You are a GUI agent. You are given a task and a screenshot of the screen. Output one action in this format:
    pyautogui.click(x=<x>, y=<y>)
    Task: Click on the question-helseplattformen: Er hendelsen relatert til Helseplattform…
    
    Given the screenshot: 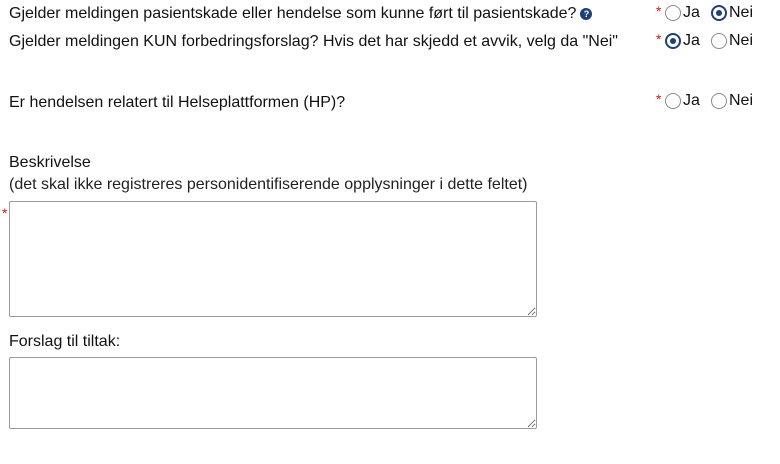 What is the action you would take?
    pyautogui.click(x=177, y=103)
    